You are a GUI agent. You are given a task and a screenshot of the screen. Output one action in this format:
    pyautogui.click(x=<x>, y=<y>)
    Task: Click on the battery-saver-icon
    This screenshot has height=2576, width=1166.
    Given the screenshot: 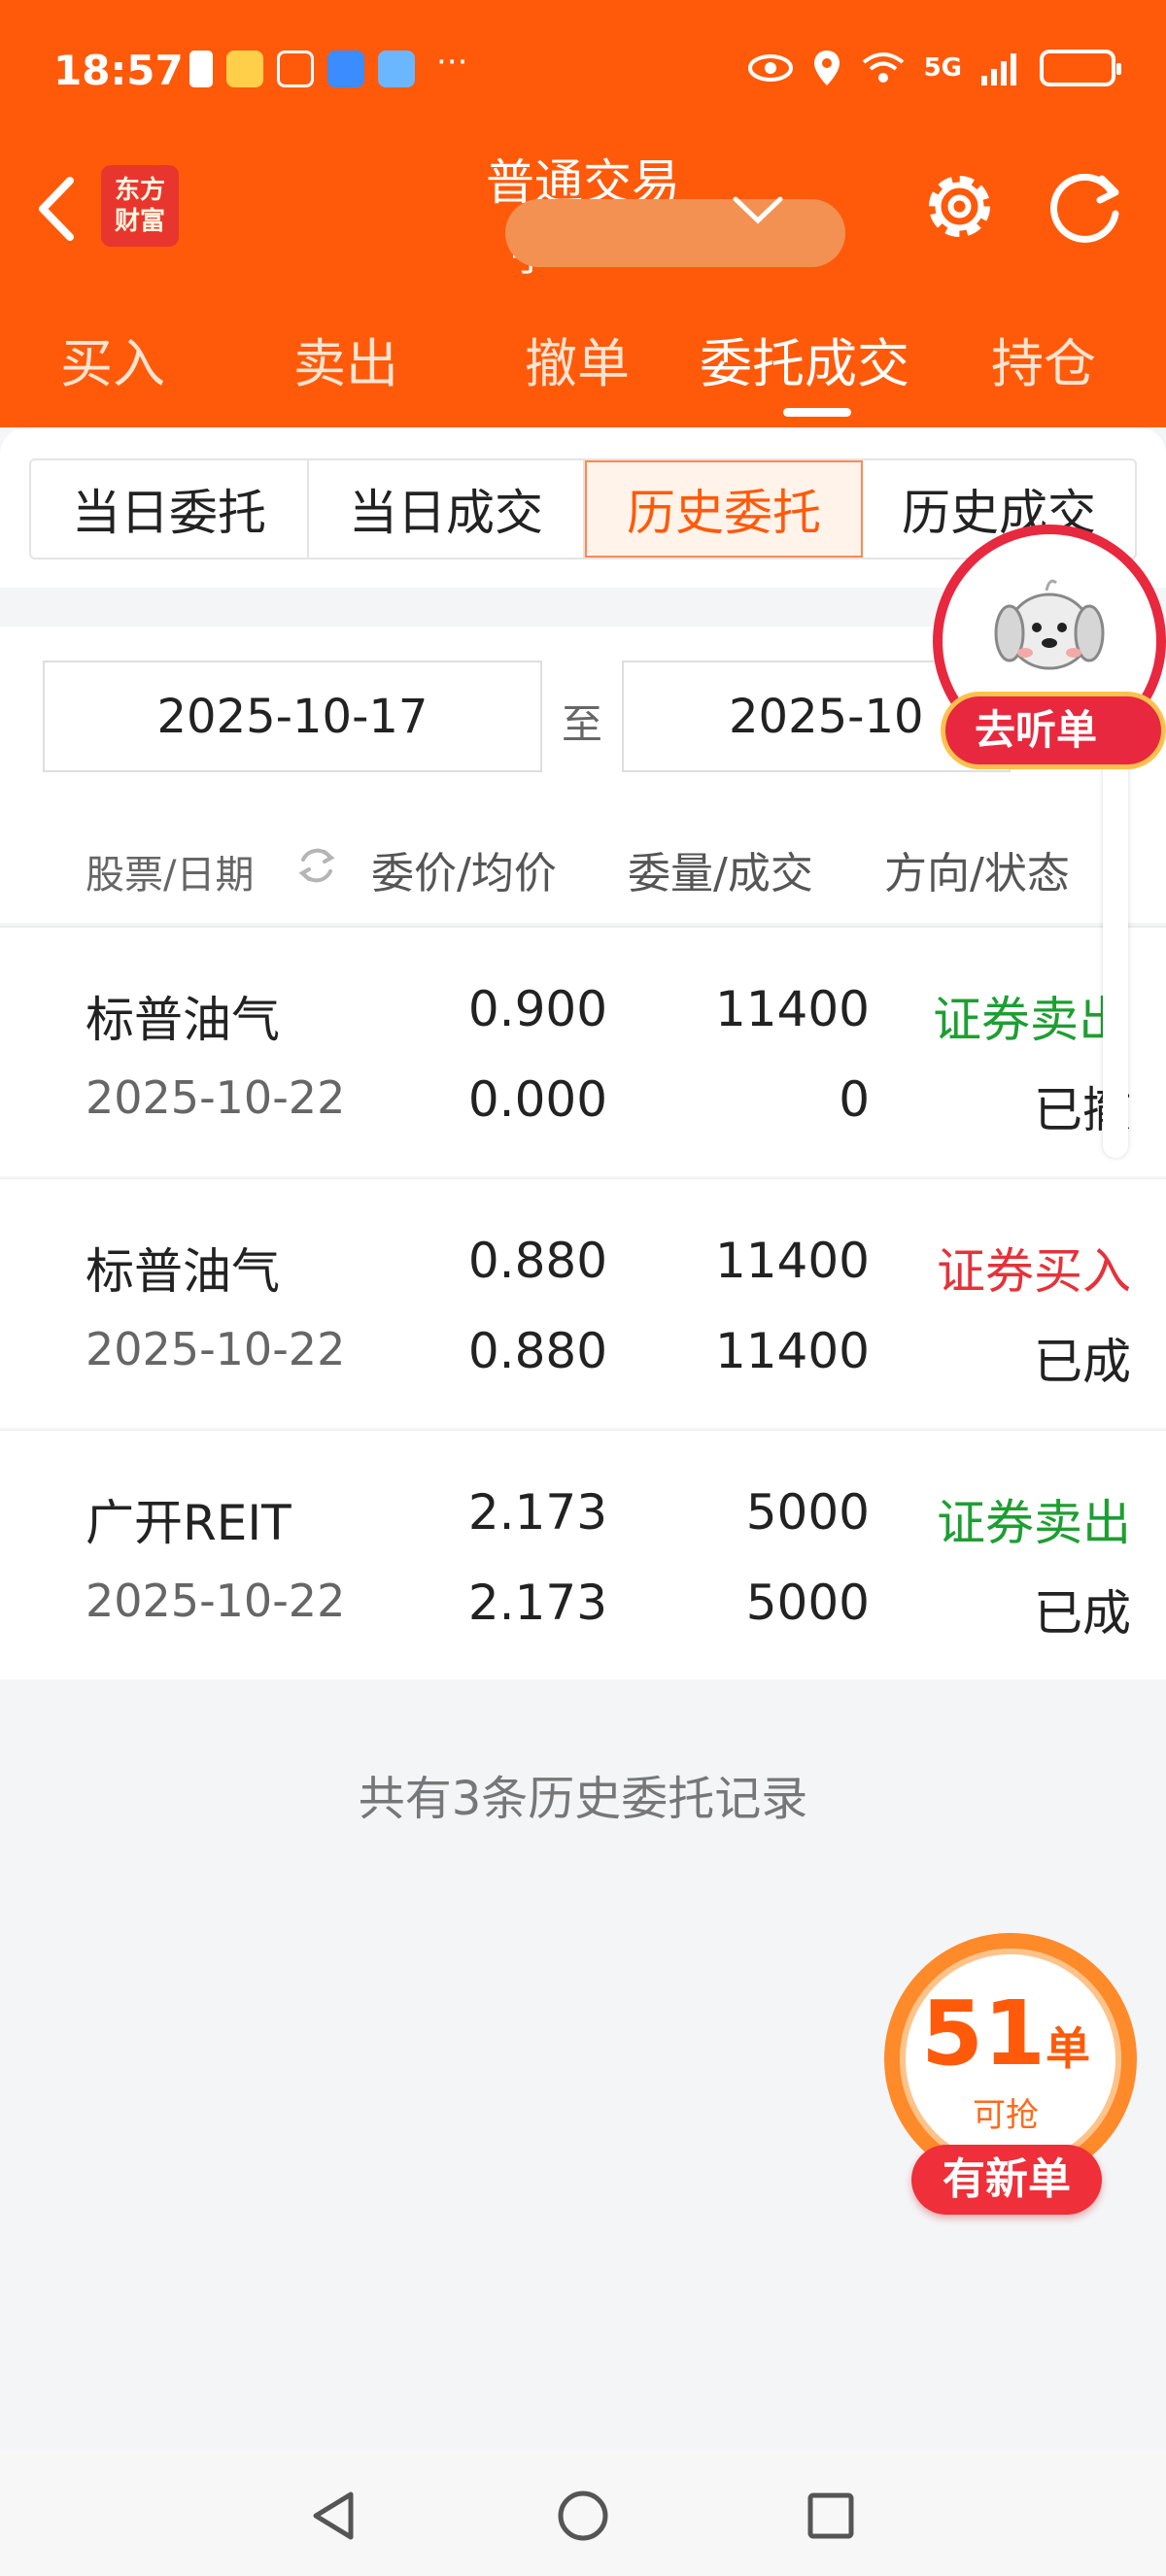 What is the action you would take?
    pyautogui.click(x=201, y=69)
    